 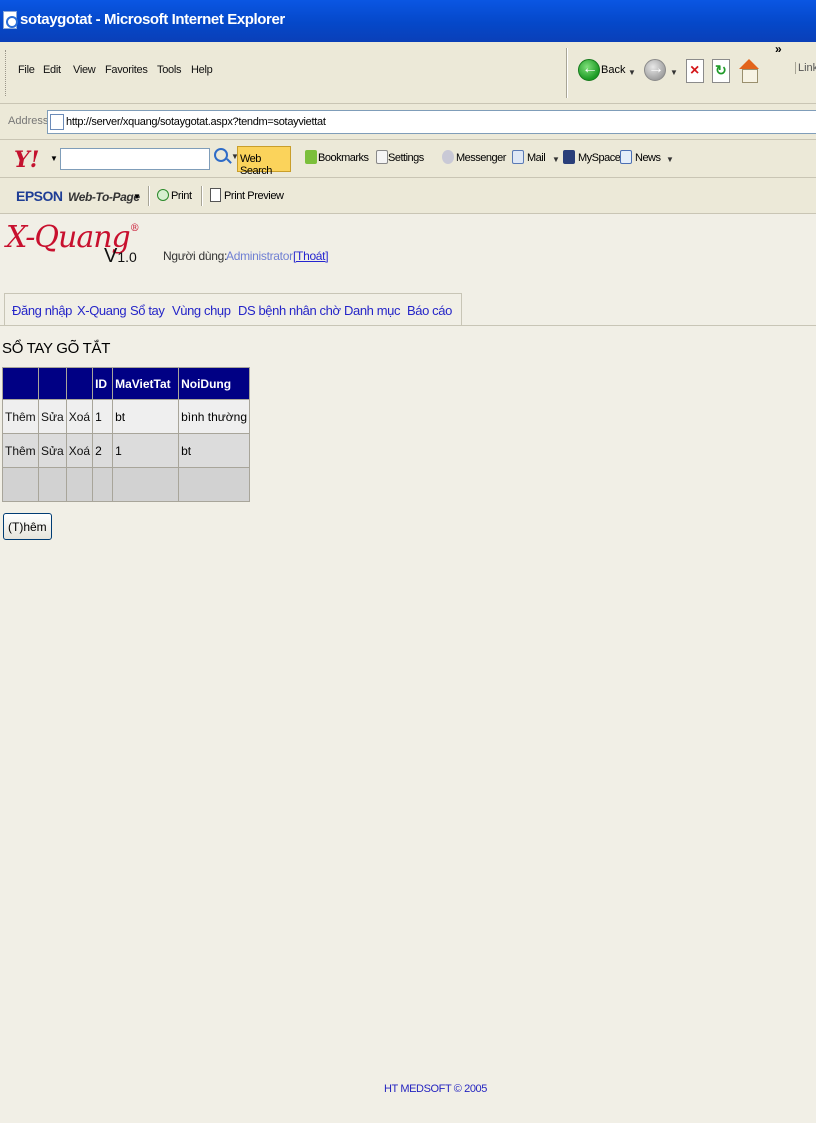 I want to click on messenger-icon, so click(x=448, y=157).